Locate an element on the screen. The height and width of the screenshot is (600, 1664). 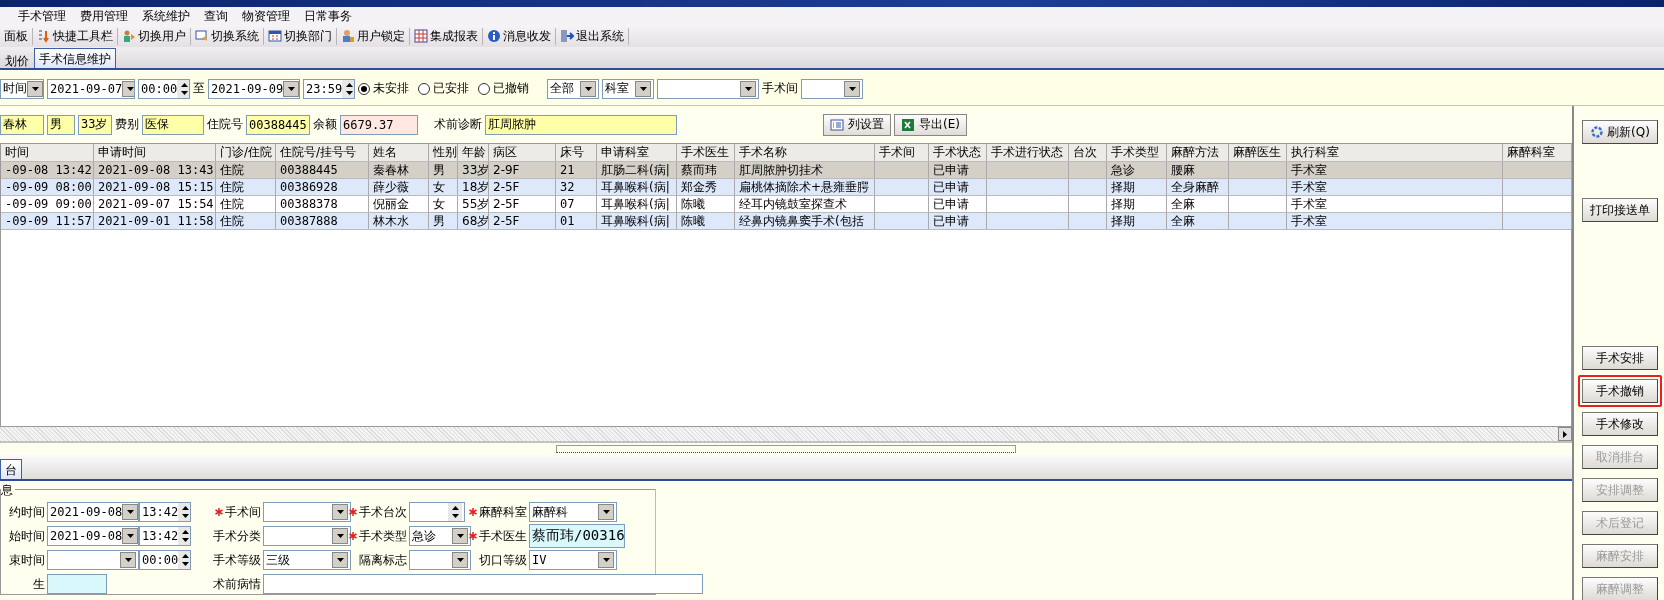
column-header: 申请科室 is located at coordinates (637, 152).